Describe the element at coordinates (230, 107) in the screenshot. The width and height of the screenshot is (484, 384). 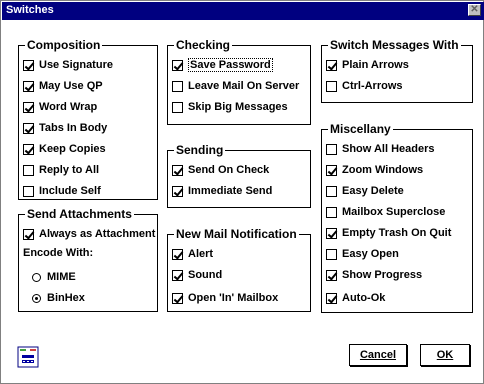
I see `skip-big-messages-checkbox: Skip Big Messages` at that location.